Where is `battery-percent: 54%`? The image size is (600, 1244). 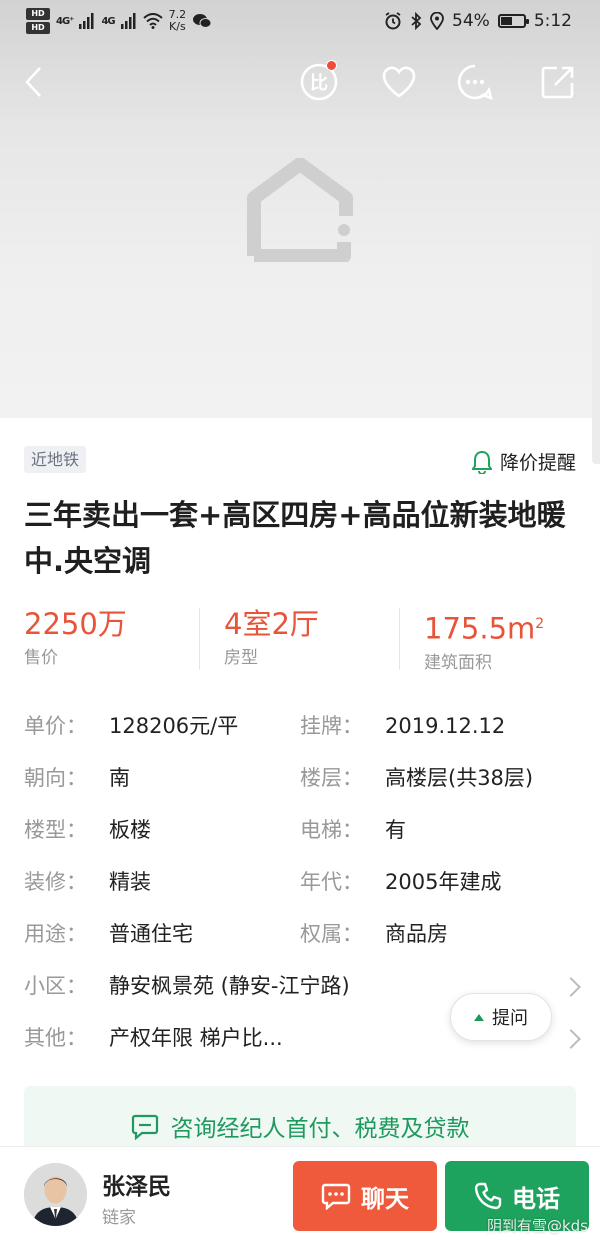
battery-percent: 54% is located at coordinates (471, 21).